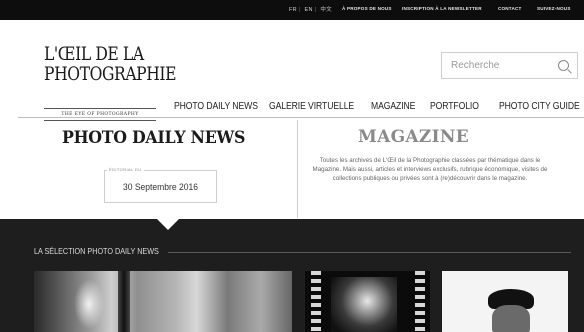 Image resolution: width=584 pixels, height=332 pixels. Describe the element at coordinates (110, 74) in the screenshot. I see `logo-line-2: PHOTOGRAPHIE` at that location.